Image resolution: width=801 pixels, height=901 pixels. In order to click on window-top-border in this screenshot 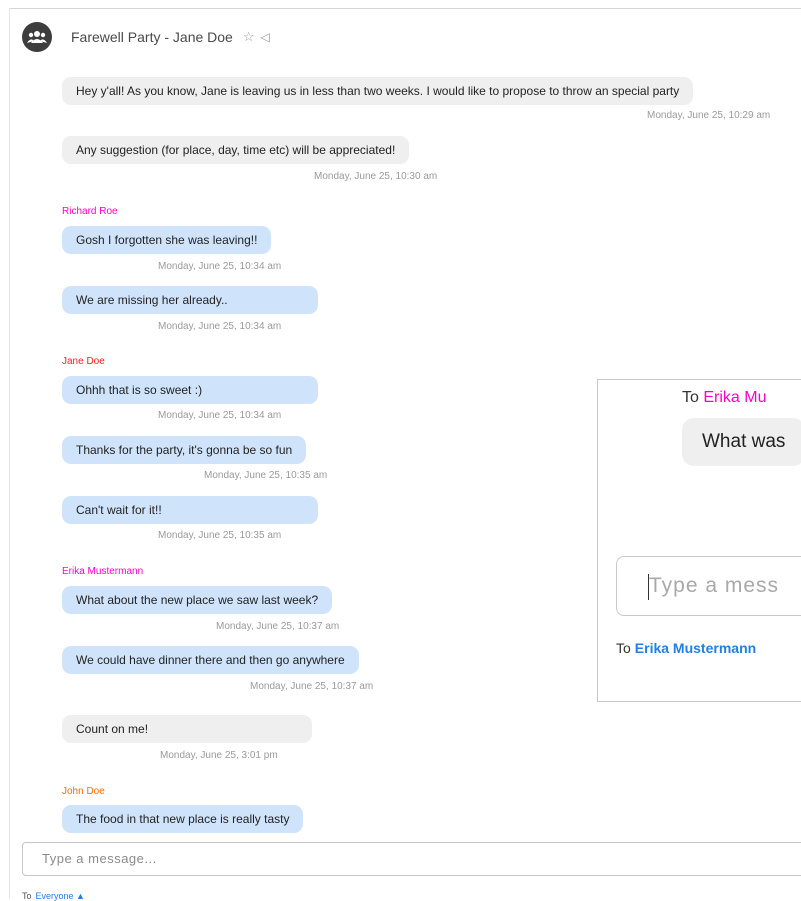, I will do `click(405, 8)`.